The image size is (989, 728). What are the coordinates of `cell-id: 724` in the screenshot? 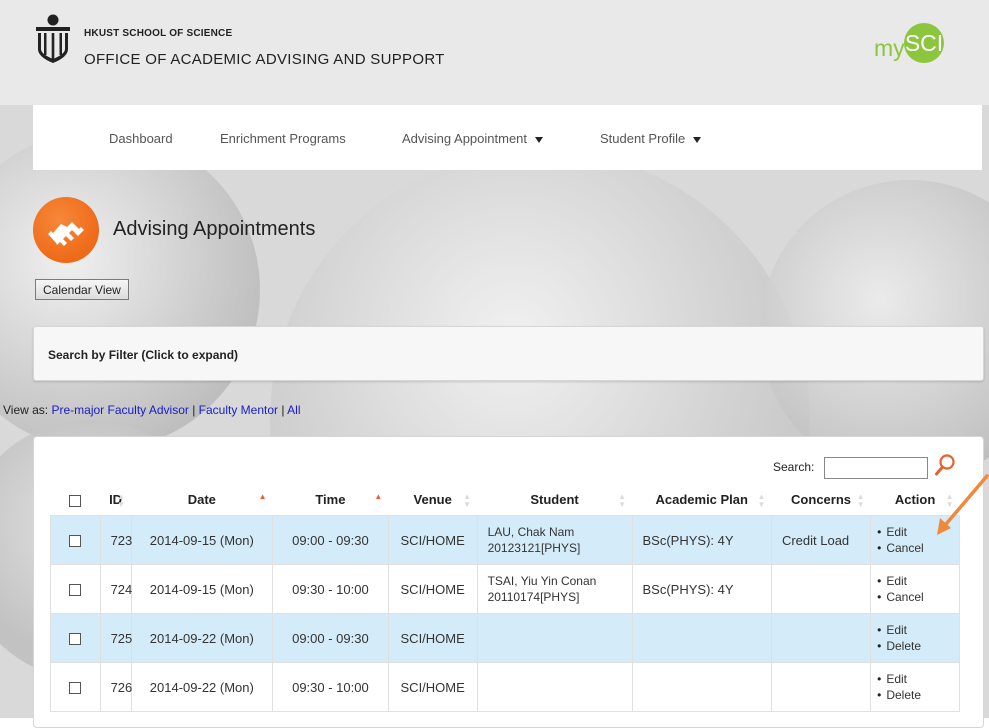 It's located at (115, 589).